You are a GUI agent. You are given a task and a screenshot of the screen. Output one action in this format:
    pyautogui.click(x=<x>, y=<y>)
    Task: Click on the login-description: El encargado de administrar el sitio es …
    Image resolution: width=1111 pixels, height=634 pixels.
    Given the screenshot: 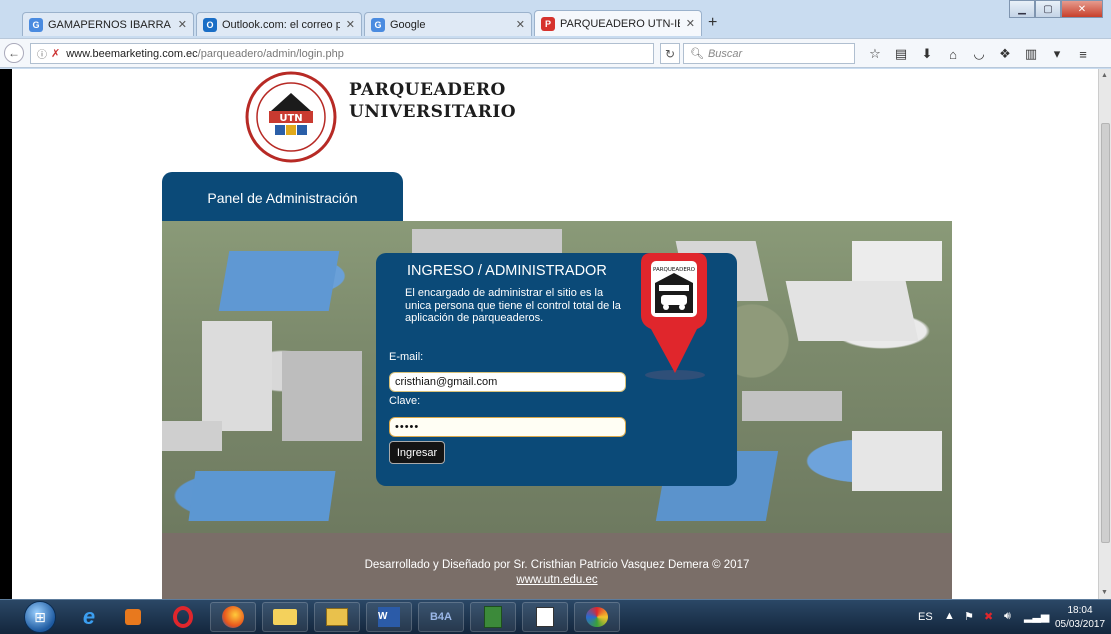 What is the action you would take?
    pyautogui.click(x=513, y=305)
    